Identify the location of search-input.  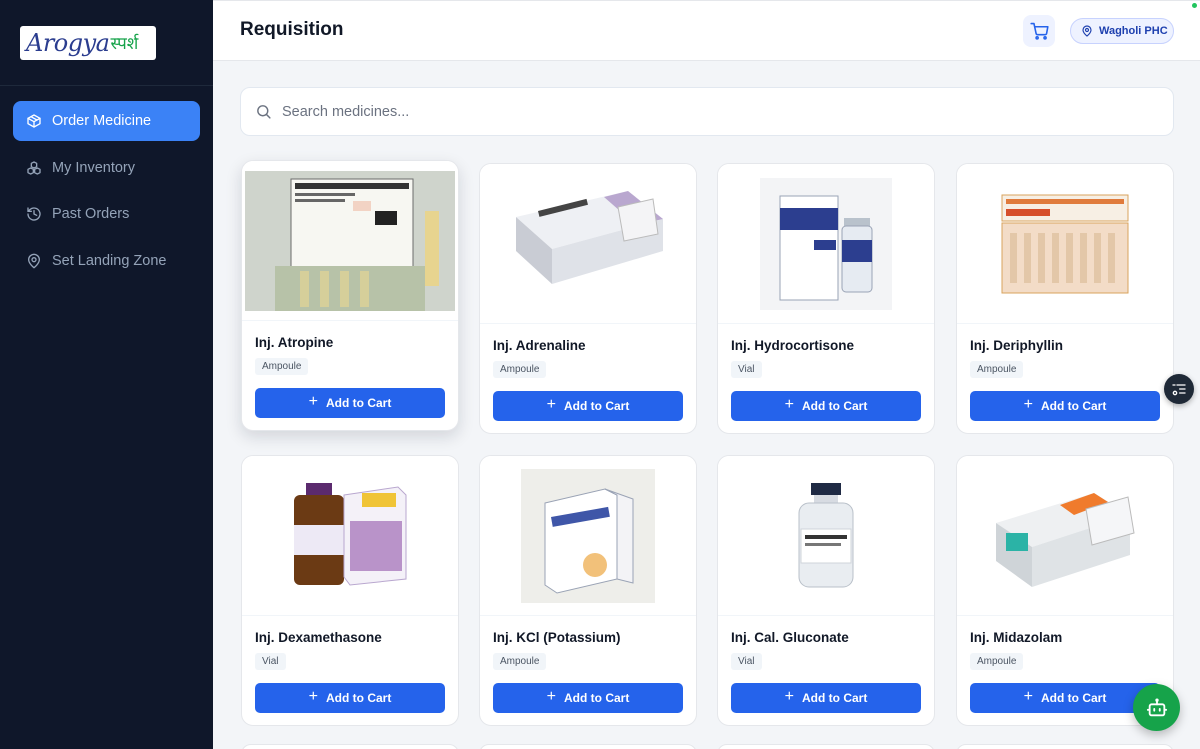
(712, 111).